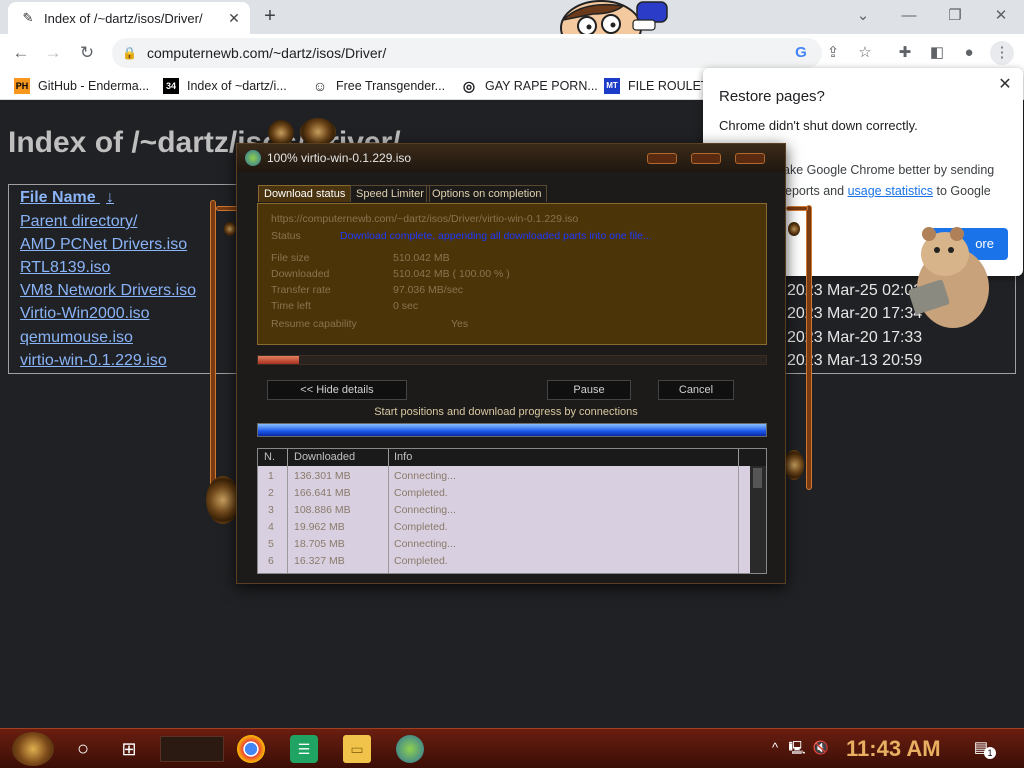 This screenshot has height=768, width=1024. What do you see at coordinates (969, 53) in the screenshot?
I see `profile-icon: ●` at bounding box center [969, 53].